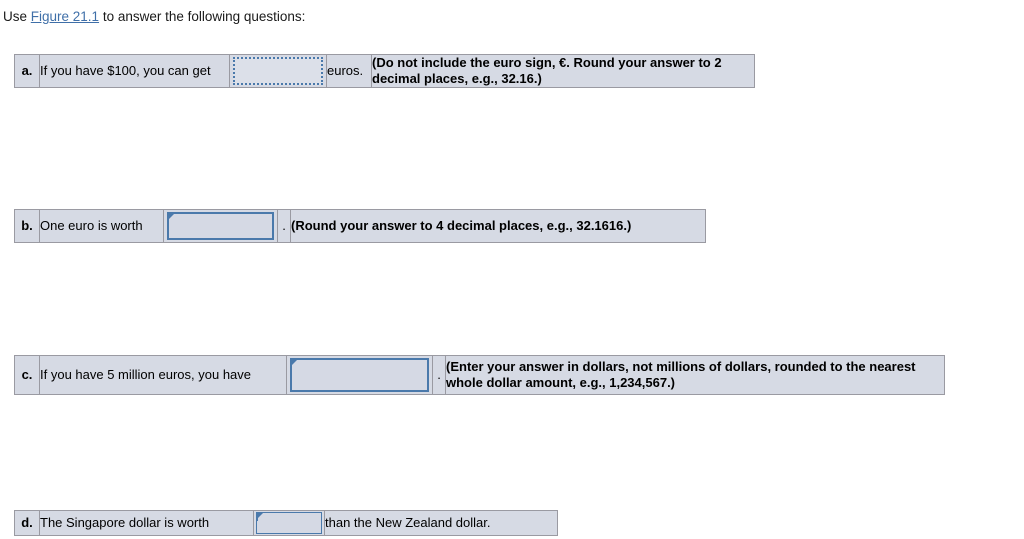  Describe the element at coordinates (17, 16) in the screenshot. I see `instruction-prefix: Use` at that location.